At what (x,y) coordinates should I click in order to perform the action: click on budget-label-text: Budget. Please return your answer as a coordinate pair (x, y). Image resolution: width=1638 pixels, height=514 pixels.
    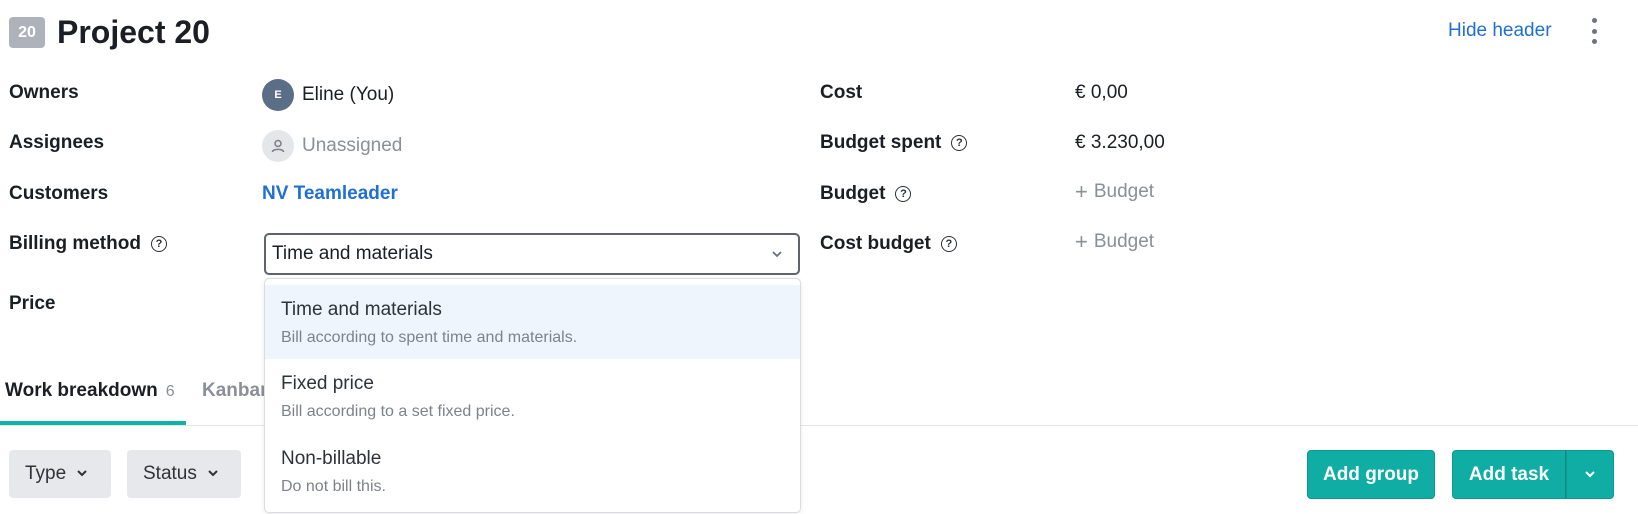
    Looking at the image, I should click on (853, 193).